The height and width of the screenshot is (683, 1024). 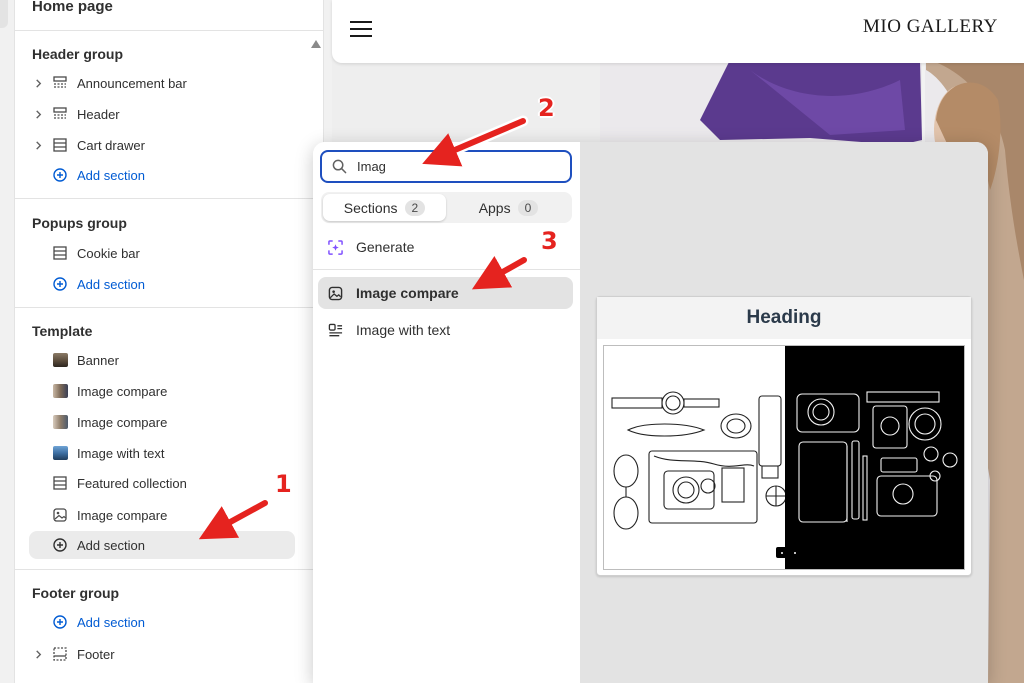 I want to click on search-input, so click(x=447, y=166).